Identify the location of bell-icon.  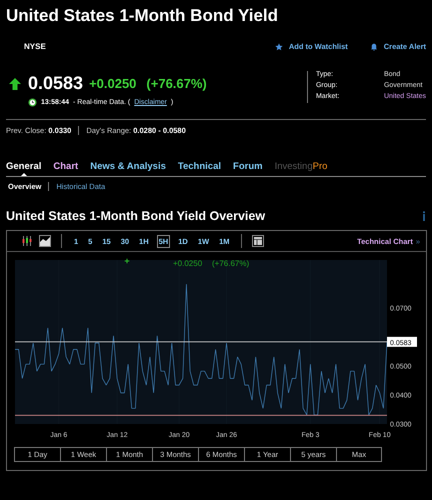
(374, 46).